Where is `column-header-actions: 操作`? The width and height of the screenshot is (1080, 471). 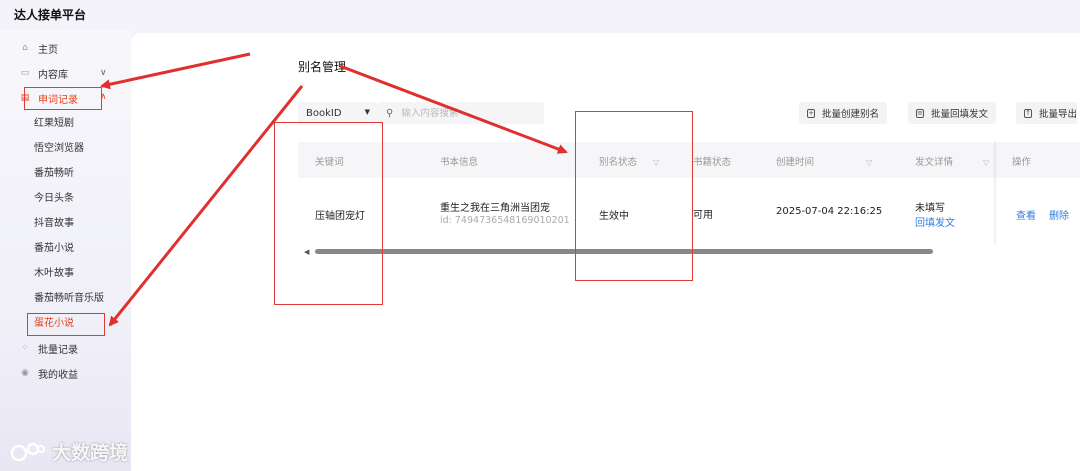 column-header-actions: 操作 is located at coordinates (1022, 162).